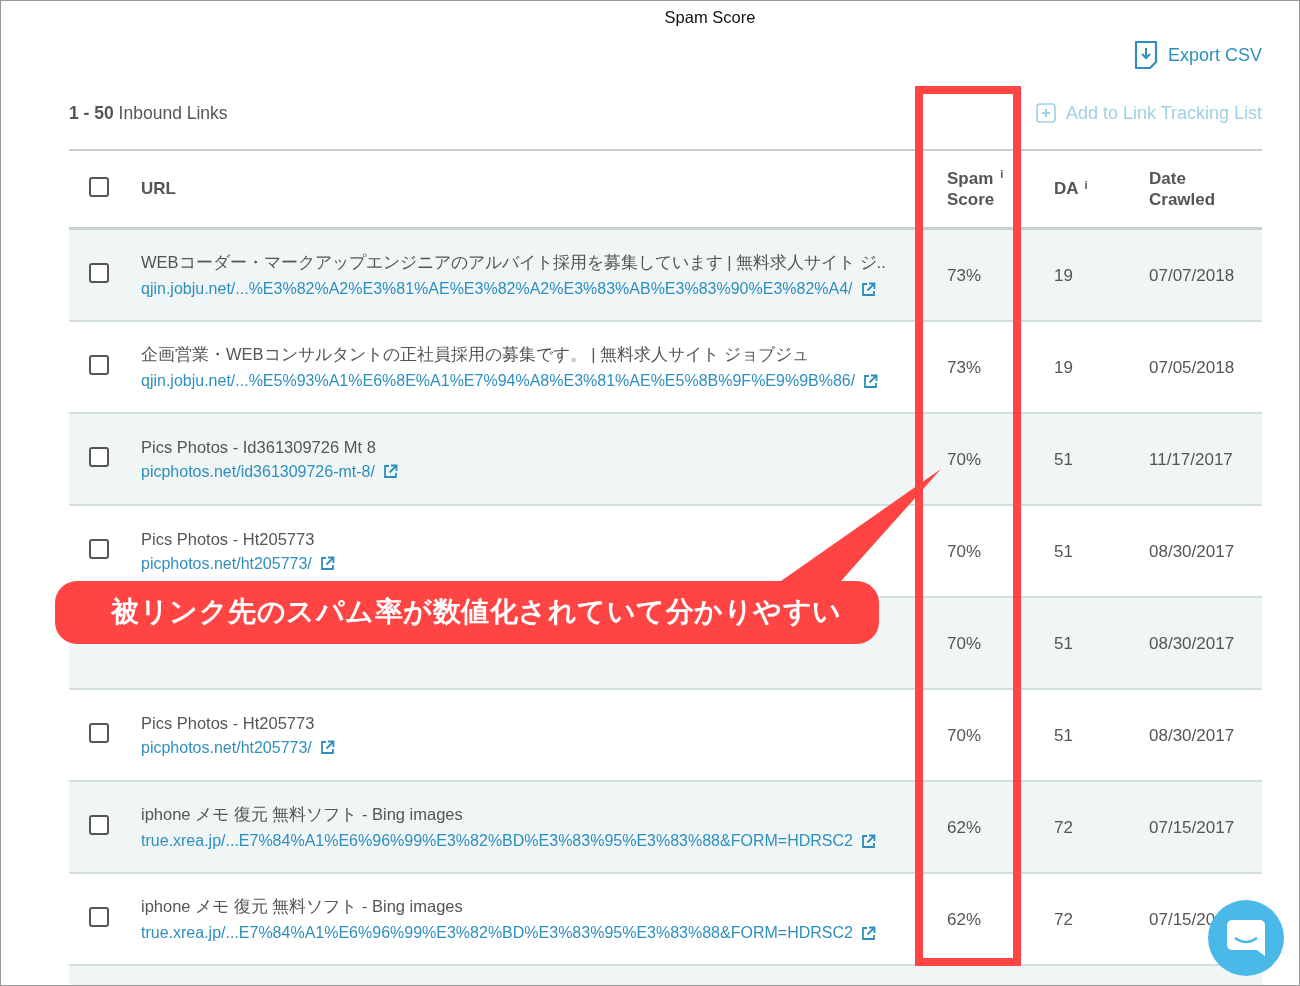 The width and height of the screenshot is (1300, 986). I want to click on column-header: Date Crawled, so click(1182, 189).